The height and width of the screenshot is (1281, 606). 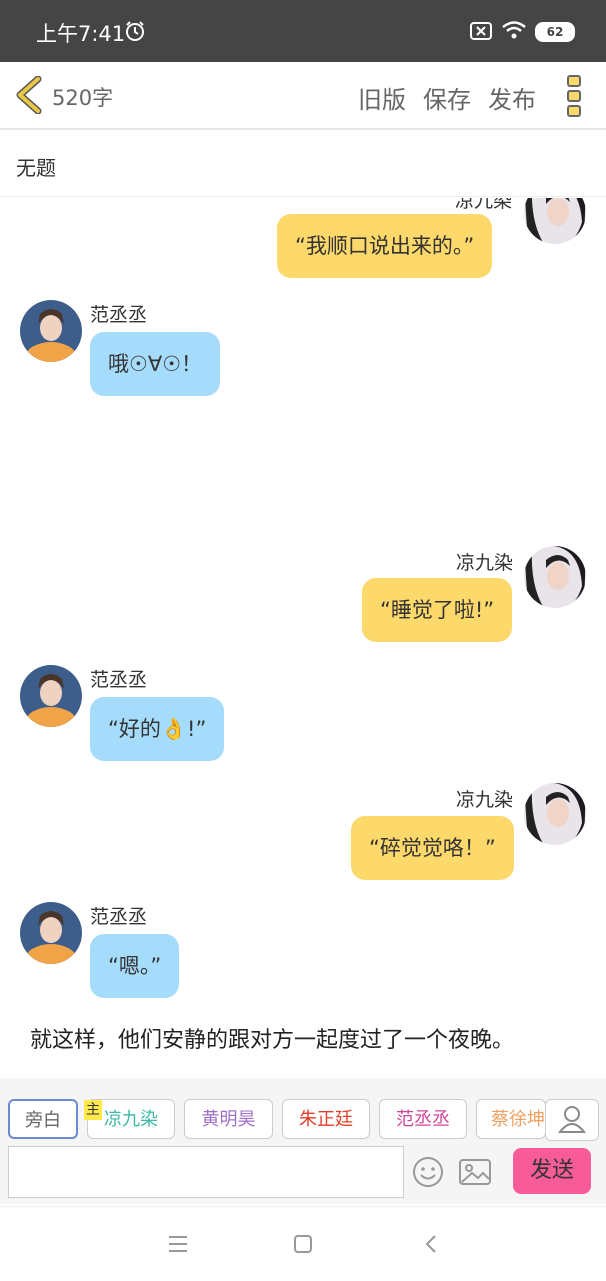 I want to click on more-icon, so click(x=574, y=96).